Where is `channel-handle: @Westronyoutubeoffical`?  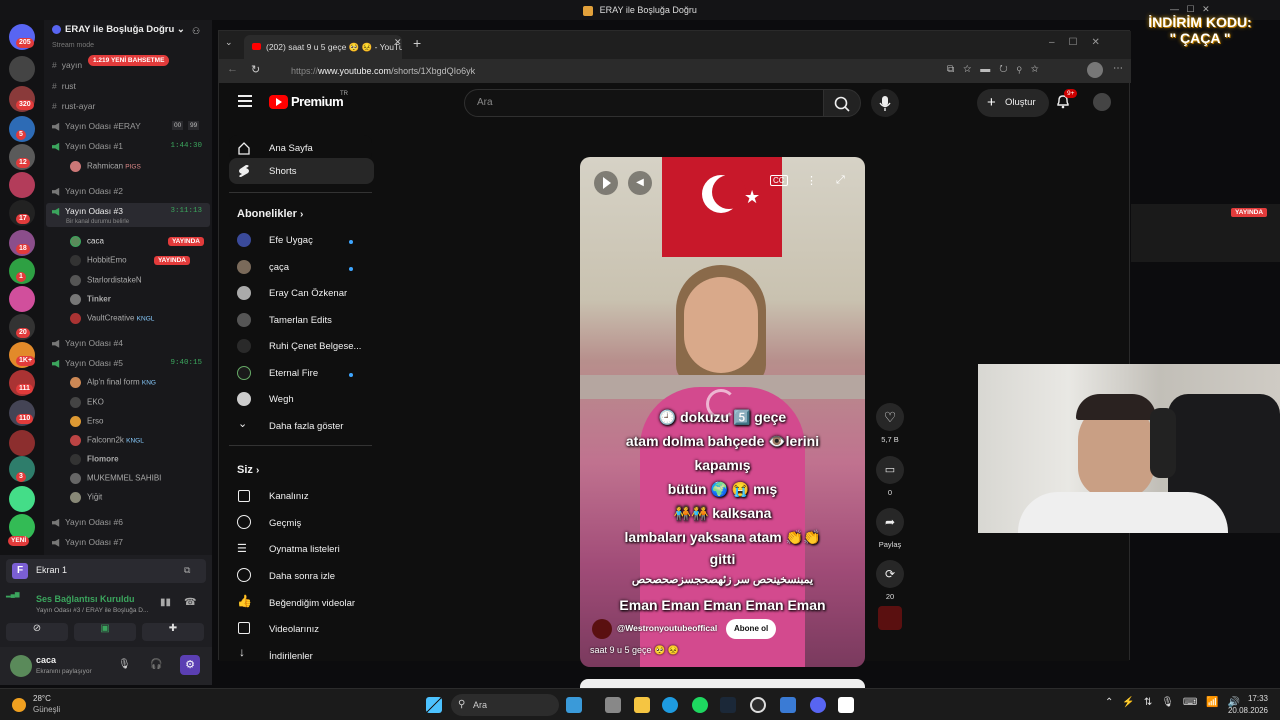 channel-handle: @Westronyoutubeoffical is located at coordinates (667, 628).